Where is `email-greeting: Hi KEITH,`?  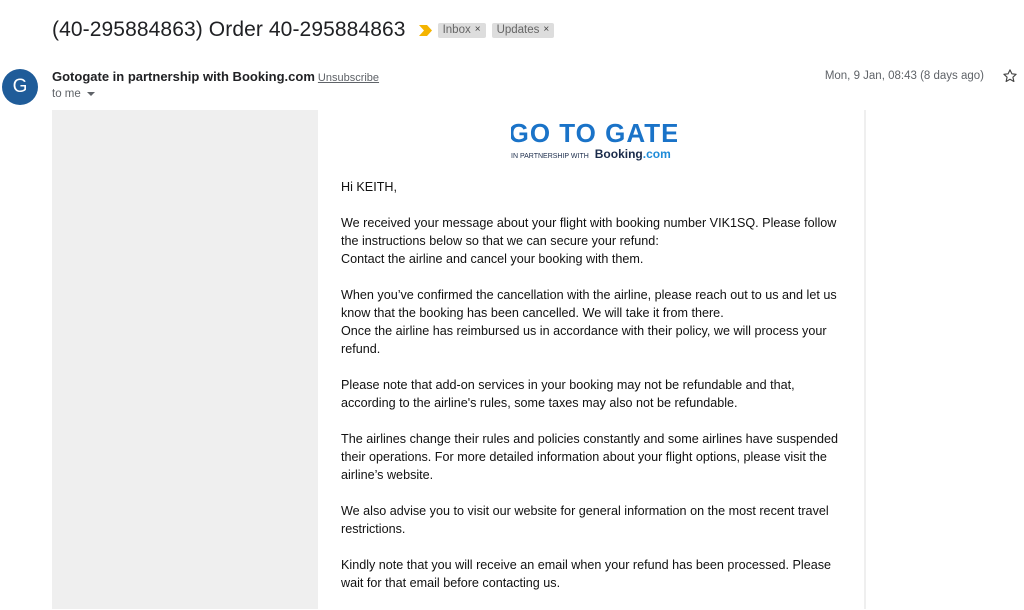 email-greeting: Hi KEITH, is located at coordinates (369, 187).